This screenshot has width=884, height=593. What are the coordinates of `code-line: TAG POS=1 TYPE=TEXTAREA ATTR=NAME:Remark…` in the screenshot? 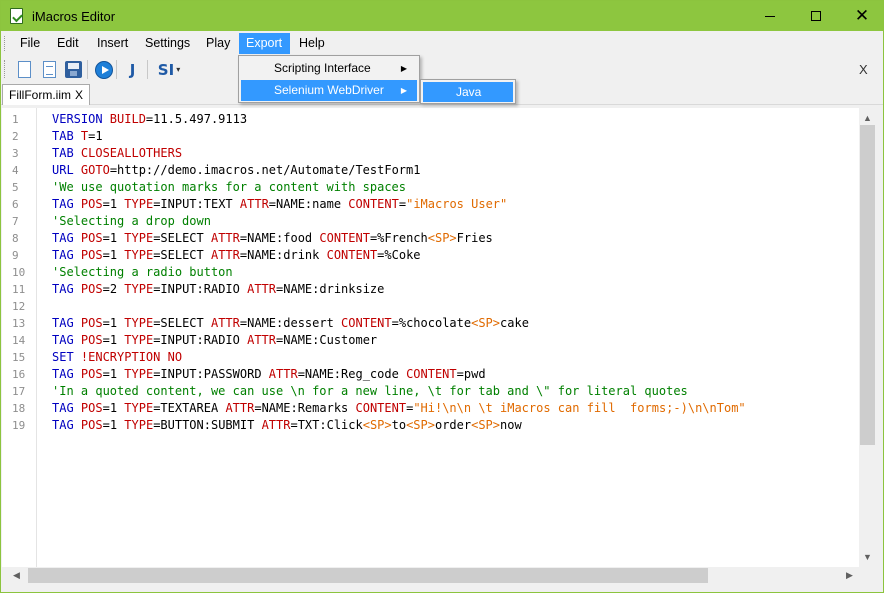 It's located at (399, 408).